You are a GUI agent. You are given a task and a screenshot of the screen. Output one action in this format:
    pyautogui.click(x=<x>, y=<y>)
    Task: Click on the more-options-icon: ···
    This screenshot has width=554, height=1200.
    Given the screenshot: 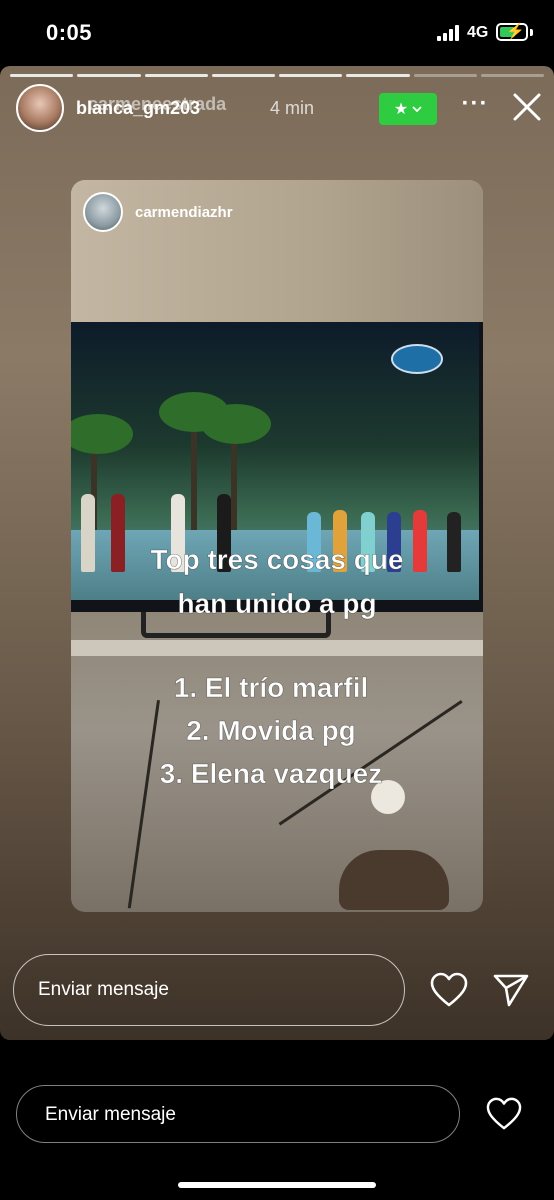 What is the action you would take?
    pyautogui.click(x=475, y=107)
    